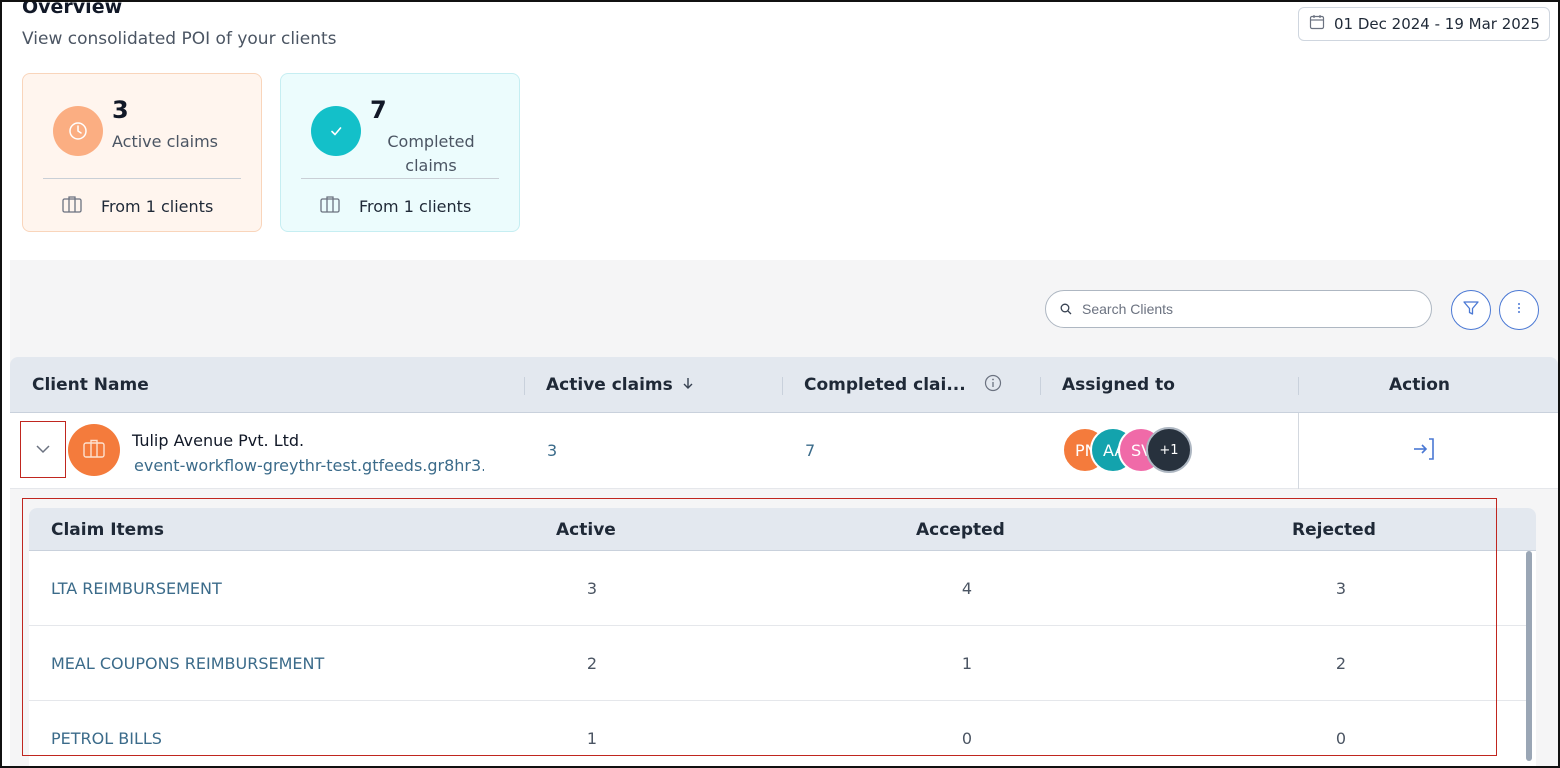 The width and height of the screenshot is (1560, 768). Describe the element at coordinates (688, 385) in the screenshot. I see `sort-down-icon` at that location.